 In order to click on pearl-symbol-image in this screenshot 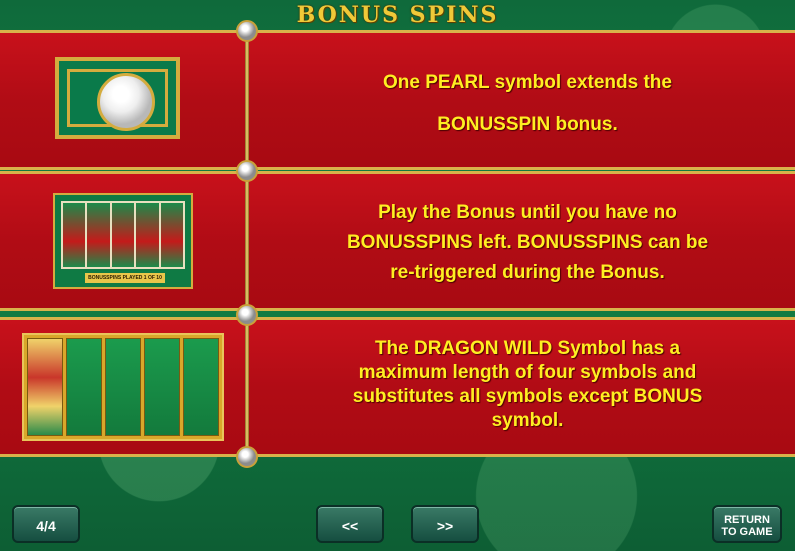, I will do `click(117, 98)`.